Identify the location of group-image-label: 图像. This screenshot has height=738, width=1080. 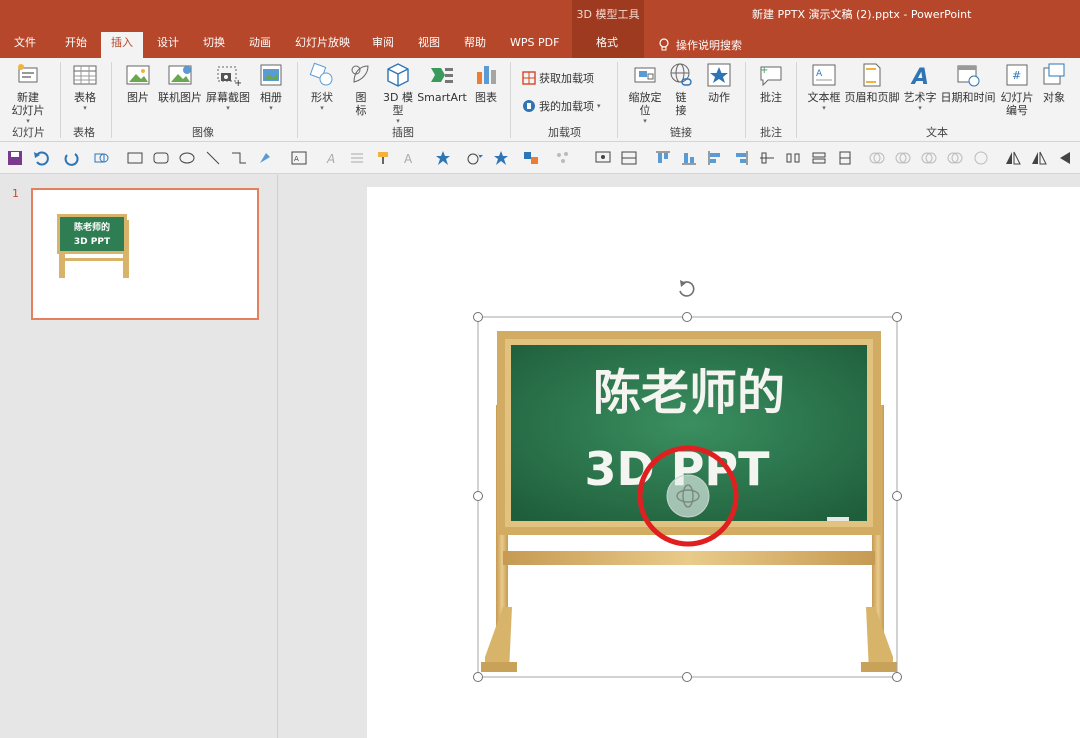
(203, 132).